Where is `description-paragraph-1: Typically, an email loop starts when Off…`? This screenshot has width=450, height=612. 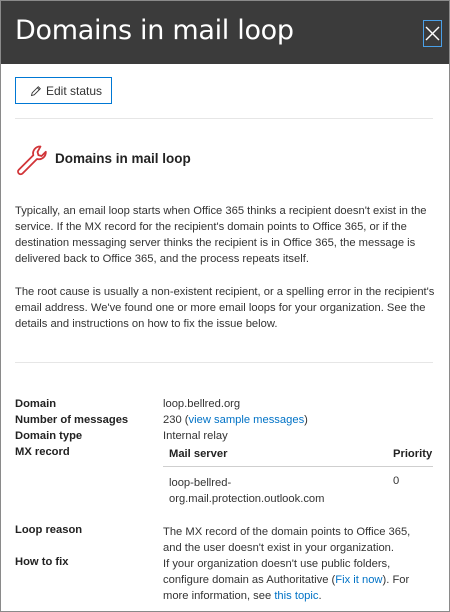 description-paragraph-1: Typically, an email loop starts when Off… is located at coordinates (221, 235).